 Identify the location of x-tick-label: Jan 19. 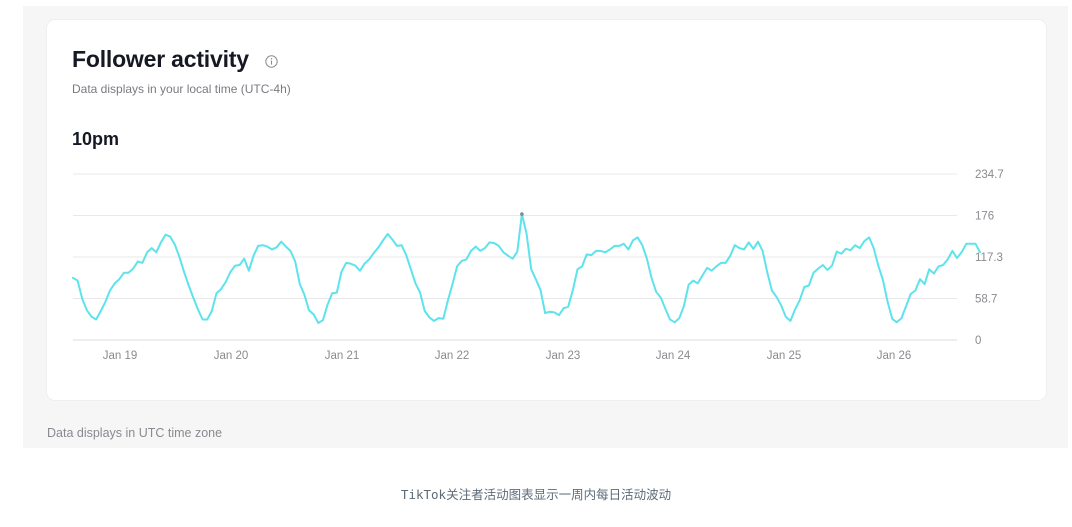
(120, 356).